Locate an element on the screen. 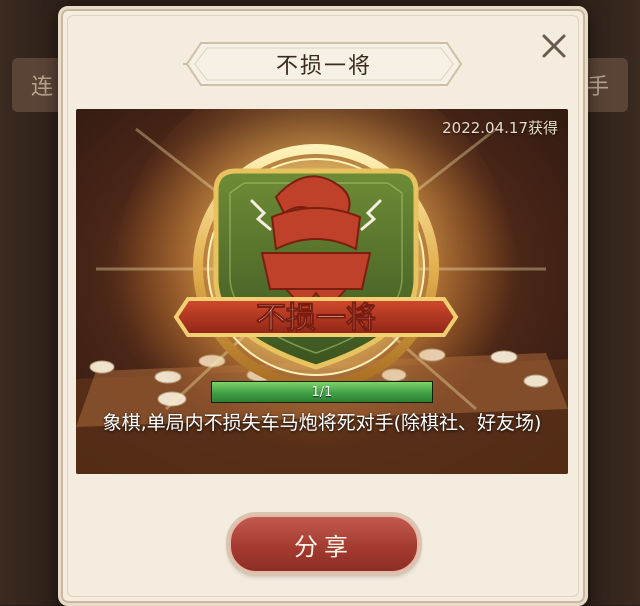 The height and width of the screenshot is (606, 640). title-plaque: 不损一将 is located at coordinates (324, 64).